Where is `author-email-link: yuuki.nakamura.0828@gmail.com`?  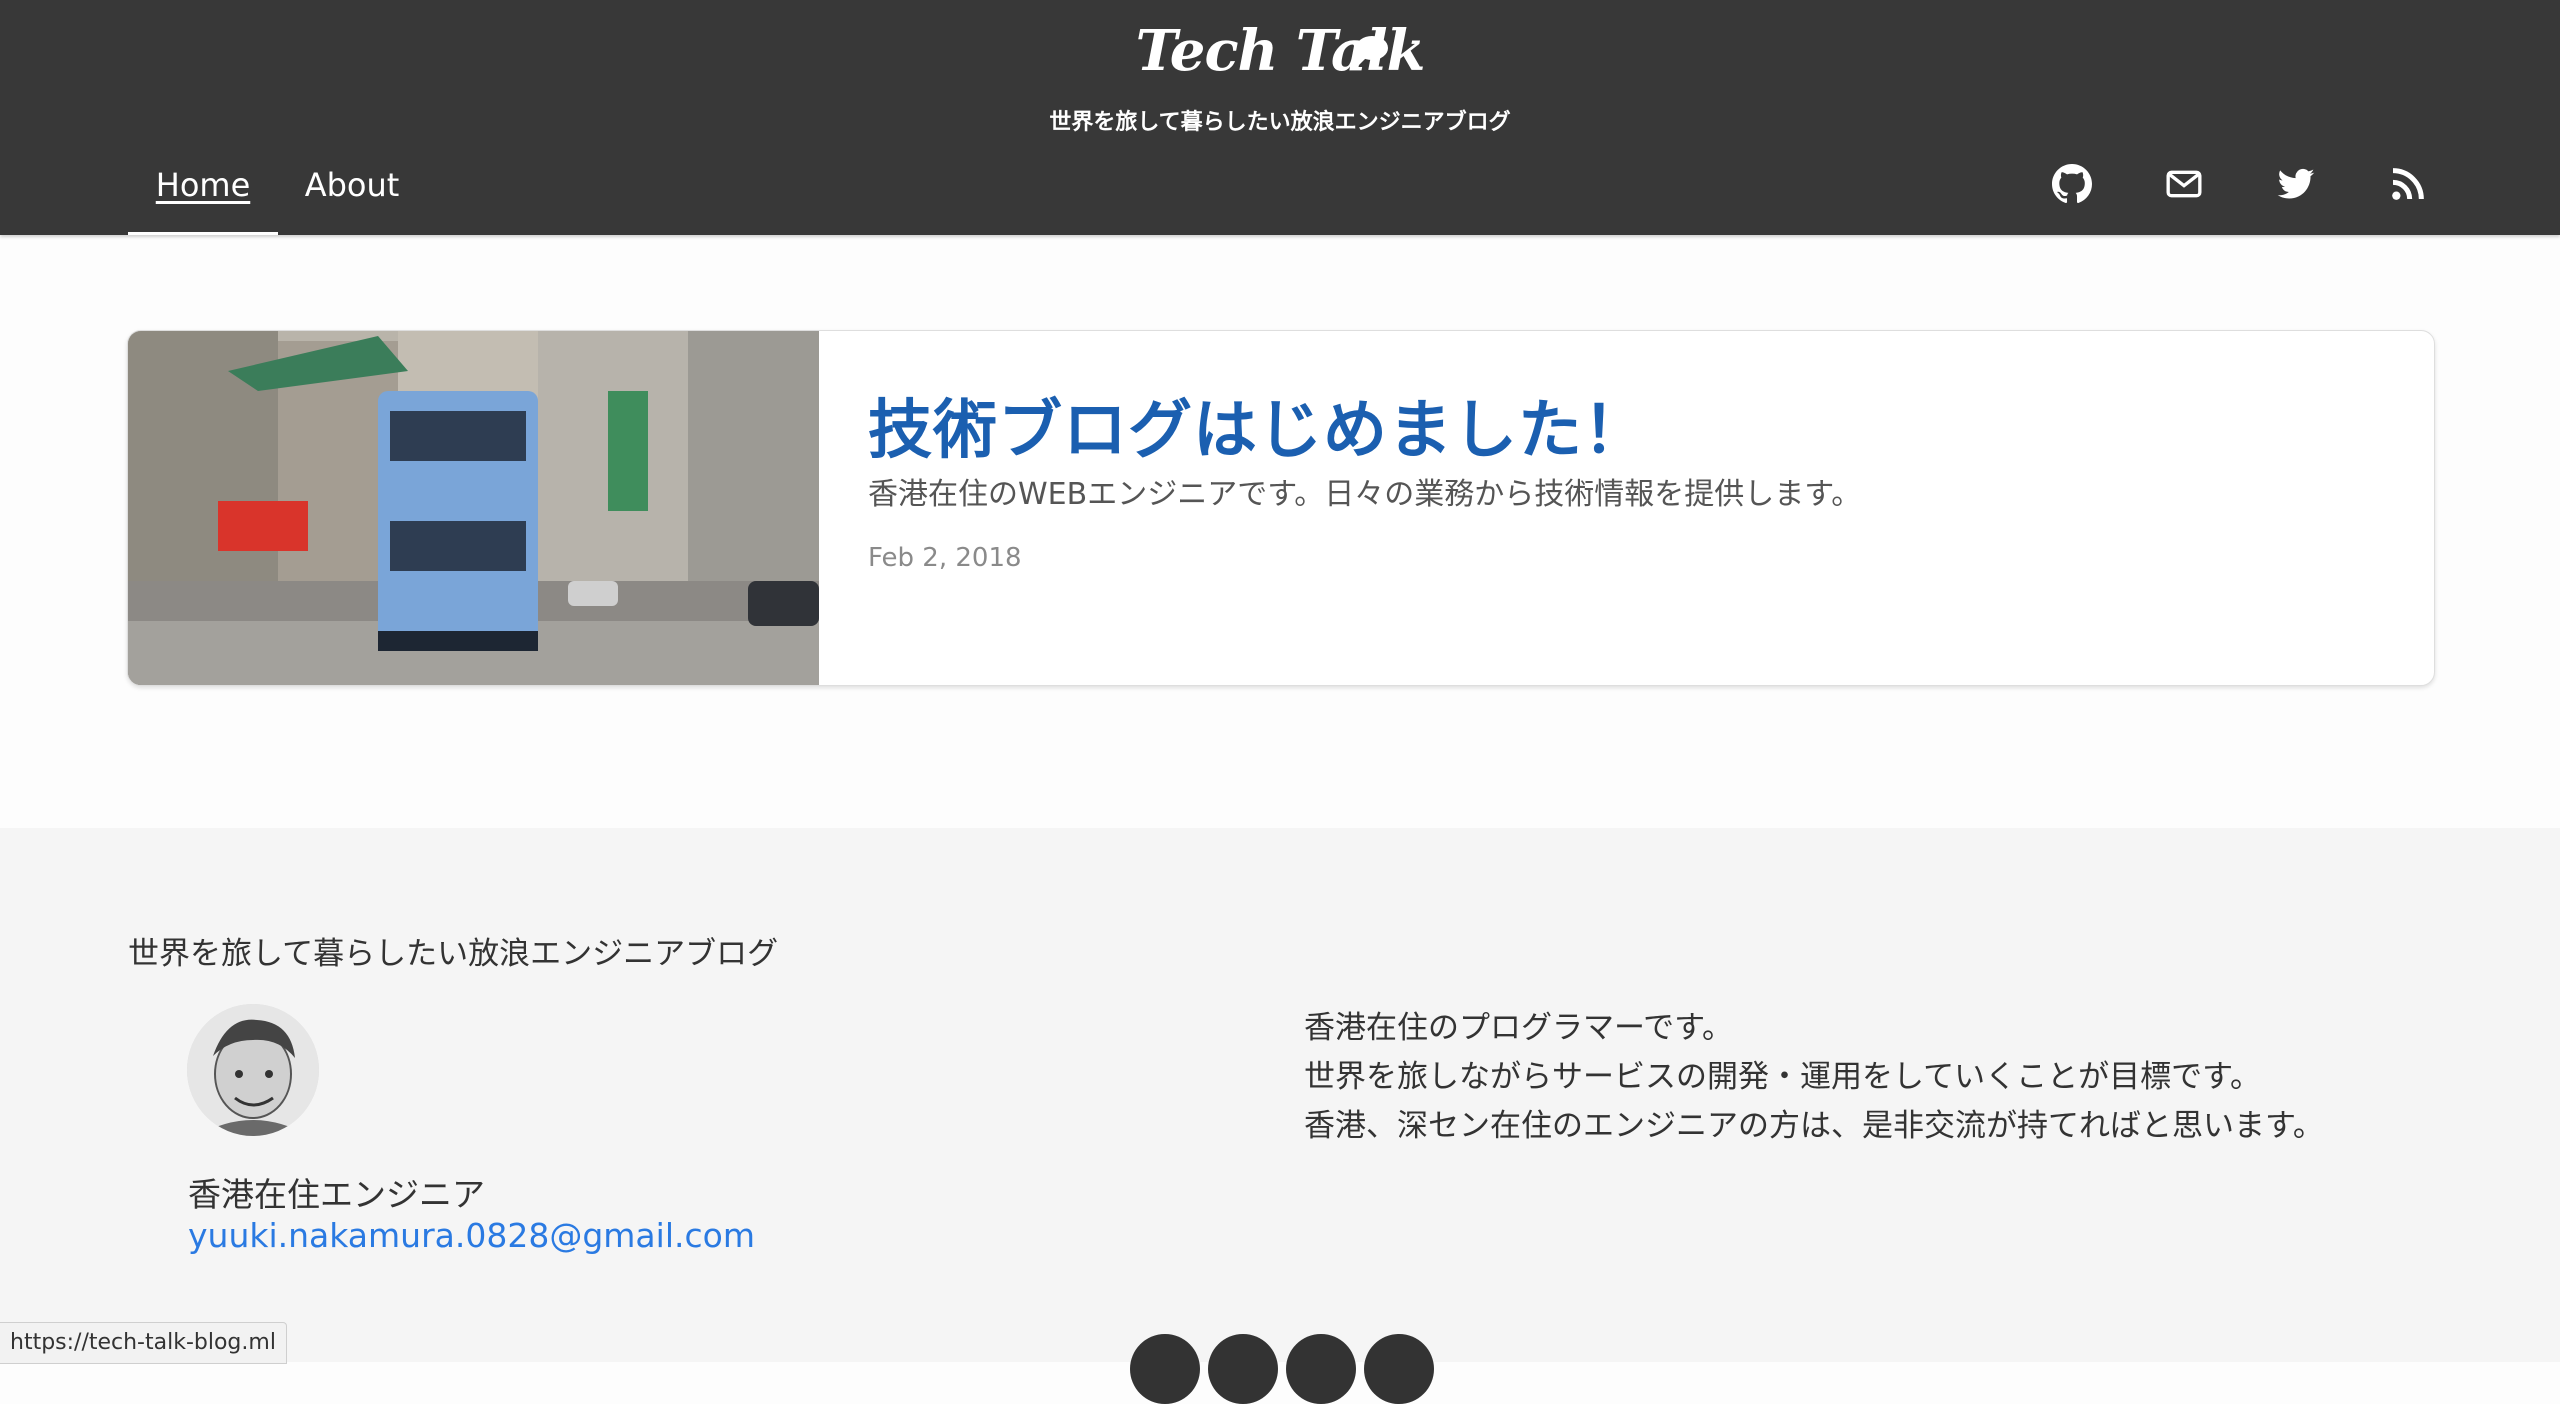 author-email-link: yuuki.nakamura.0828@gmail.com is located at coordinates (471, 1235).